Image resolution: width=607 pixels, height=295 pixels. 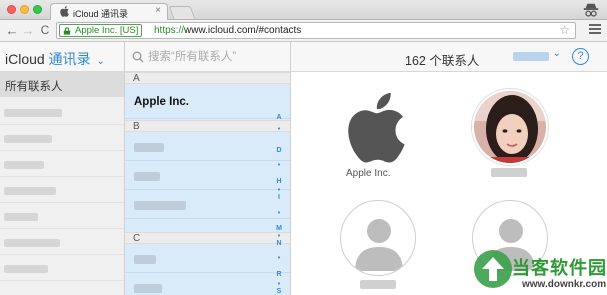 What do you see at coordinates (25, 59) in the screenshot?
I see `brand-label: iCloud` at bounding box center [25, 59].